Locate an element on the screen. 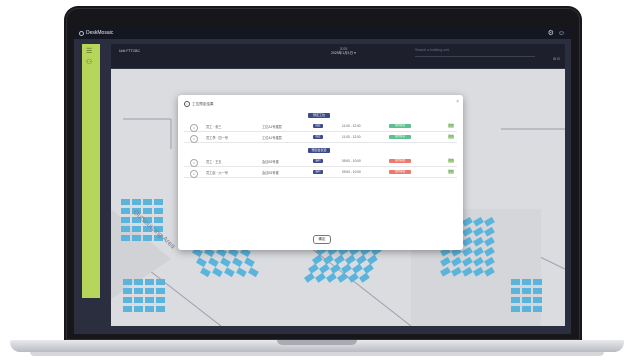 The height and width of the screenshot is (363, 634). close-icon: × is located at coordinates (457, 102).